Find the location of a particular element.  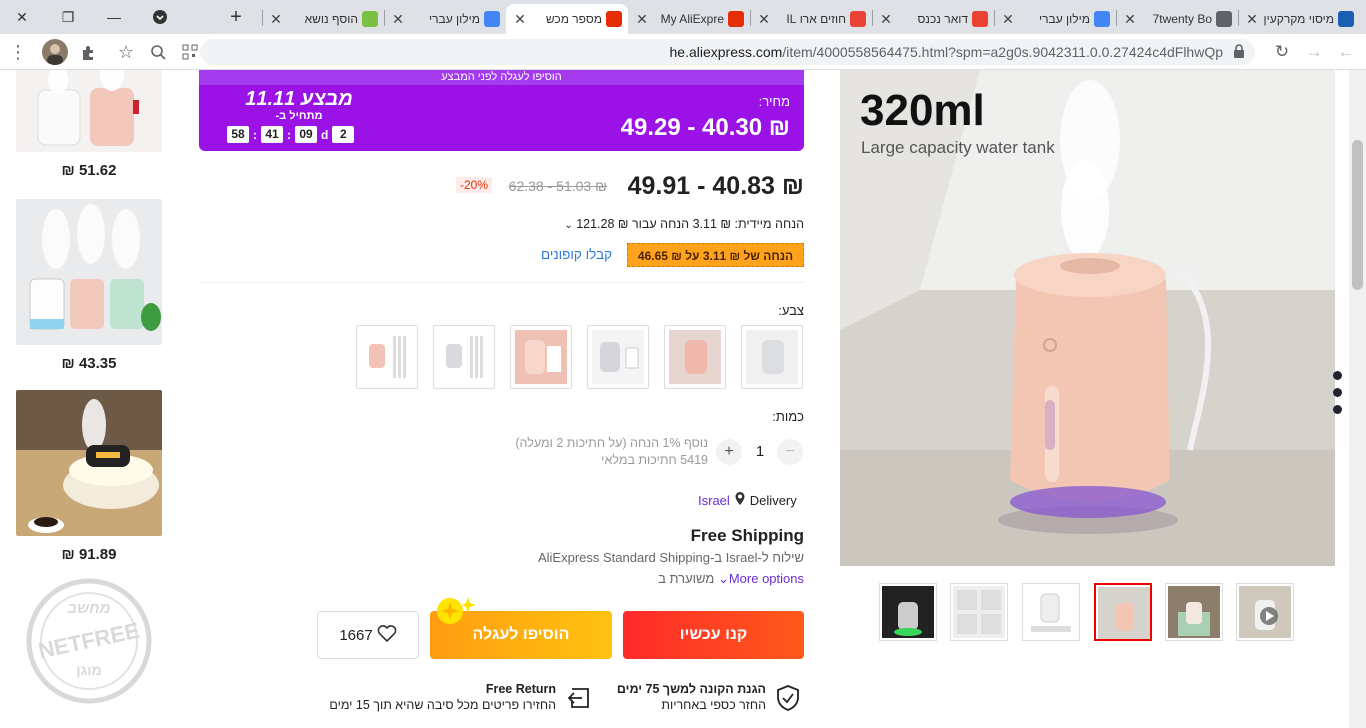

delivery-label: Delivery is located at coordinates (773, 500).